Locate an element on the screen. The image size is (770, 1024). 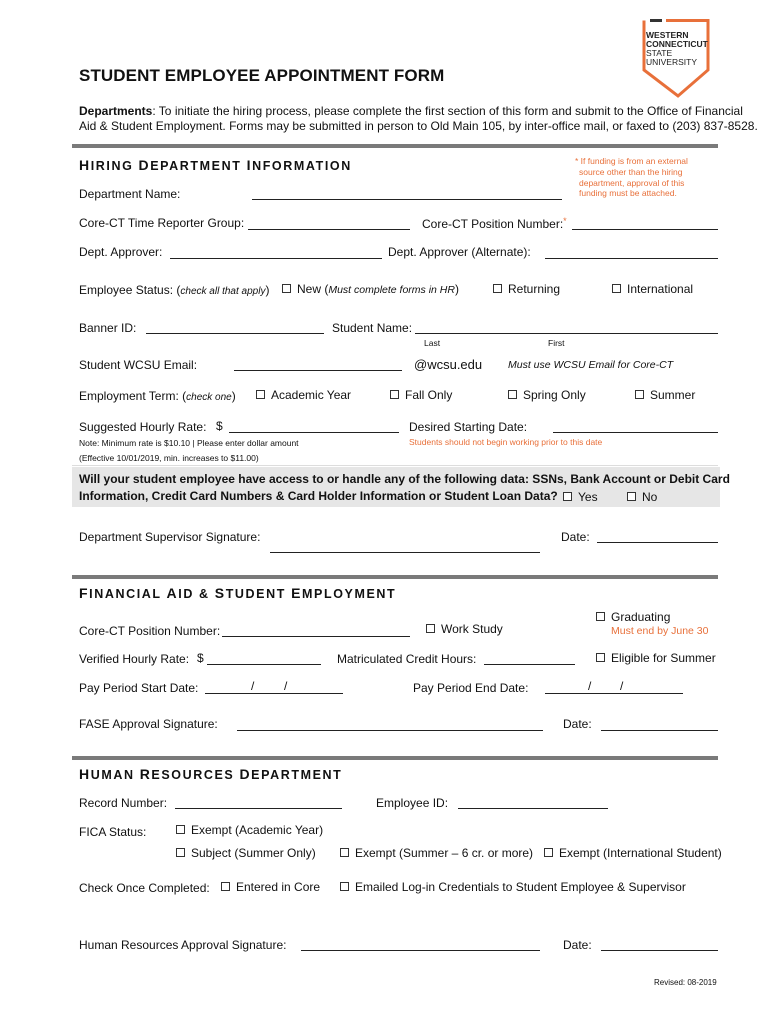
dept-approver-field is located at coordinates (276, 258).